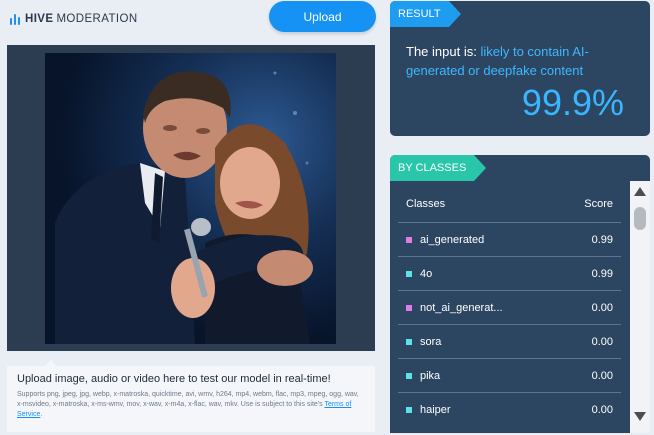  I want to click on class-label: ai_generated, so click(452, 239).